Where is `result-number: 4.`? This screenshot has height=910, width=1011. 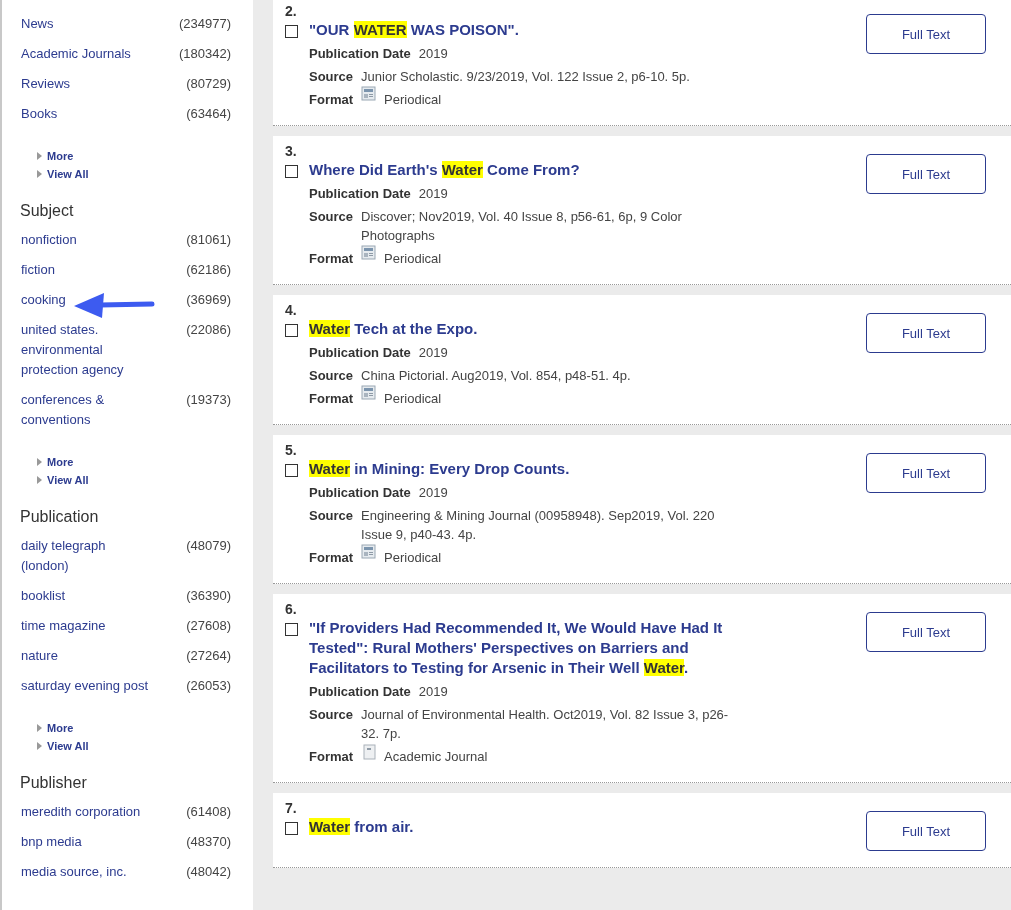
result-number: 4. is located at coordinates (291, 310).